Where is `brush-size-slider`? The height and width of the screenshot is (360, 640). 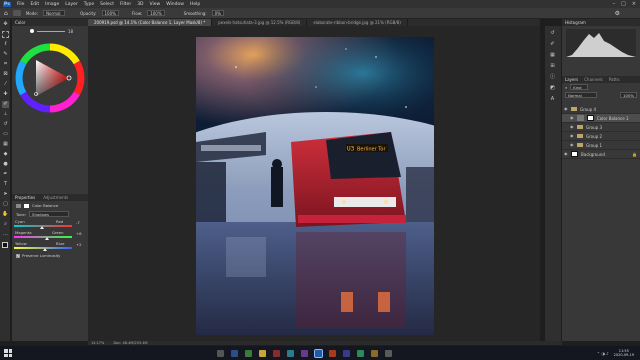 brush-size-slider is located at coordinates (51, 31).